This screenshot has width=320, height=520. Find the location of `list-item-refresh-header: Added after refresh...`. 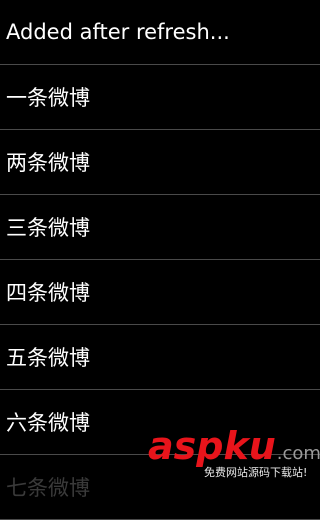

list-item-refresh-header: Added after refresh... is located at coordinates (160, 32).